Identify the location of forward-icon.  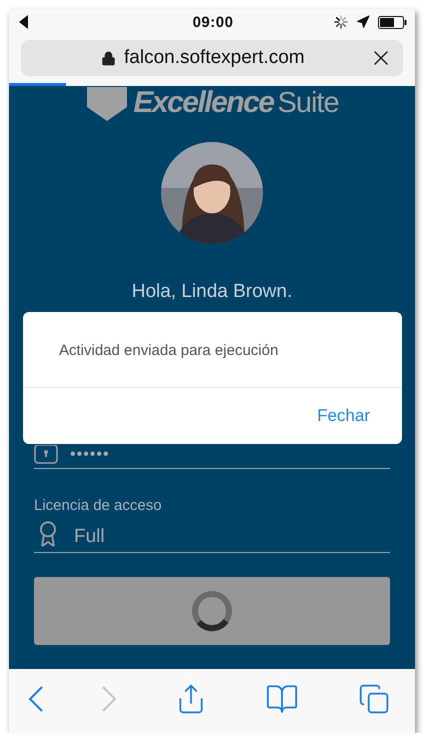
(109, 699).